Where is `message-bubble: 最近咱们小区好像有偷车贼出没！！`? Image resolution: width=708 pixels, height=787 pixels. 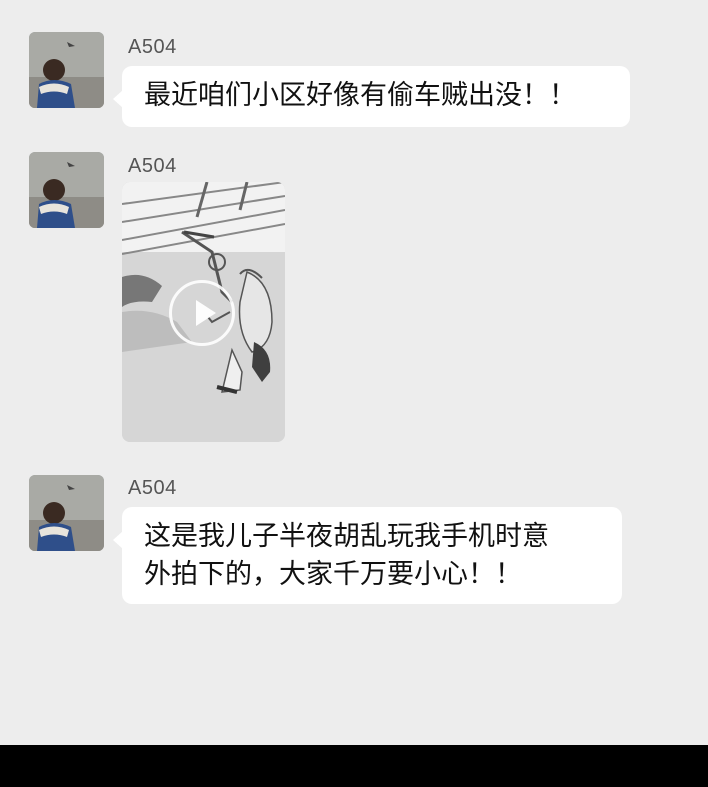 message-bubble: 最近咱们小区好像有偷车贼出没！！ is located at coordinates (371, 96).